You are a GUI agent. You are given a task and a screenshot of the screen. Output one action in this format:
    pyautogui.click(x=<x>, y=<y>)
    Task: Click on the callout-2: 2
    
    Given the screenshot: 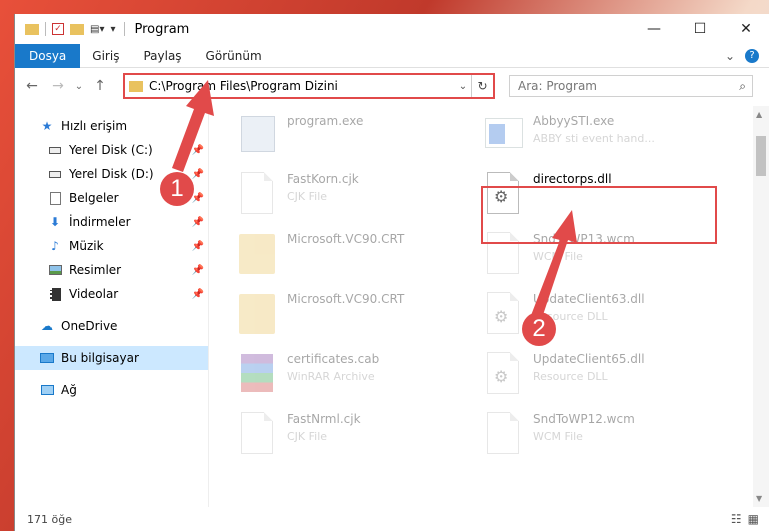 What is the action you would take?
    pyautogui.click(x=539, y=329)
    